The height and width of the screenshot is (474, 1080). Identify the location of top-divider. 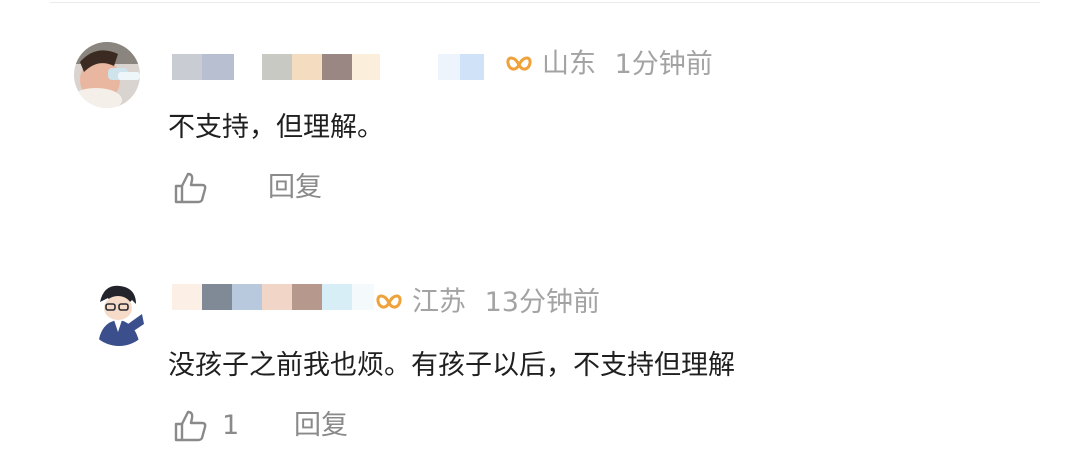
(545, 2).